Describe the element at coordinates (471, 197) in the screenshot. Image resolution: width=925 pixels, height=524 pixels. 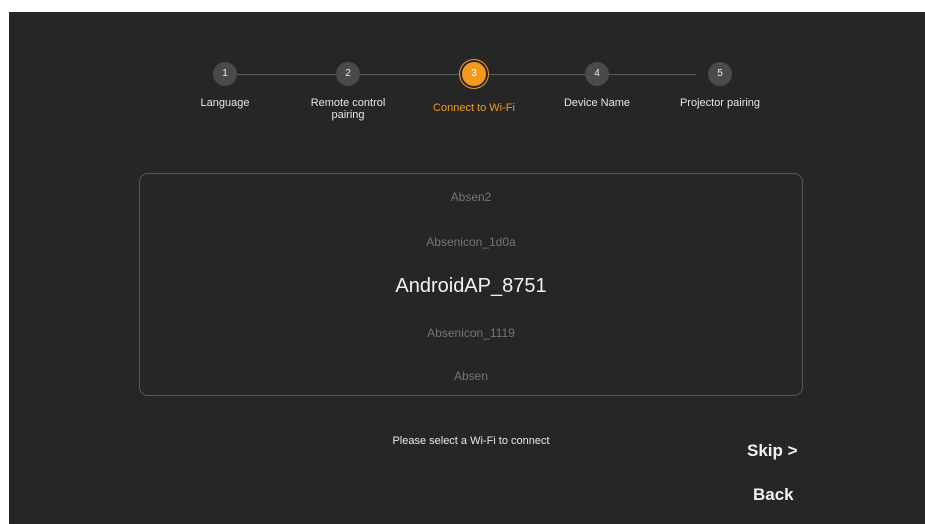
I see `wifi-network-item: Absen2` at that location.